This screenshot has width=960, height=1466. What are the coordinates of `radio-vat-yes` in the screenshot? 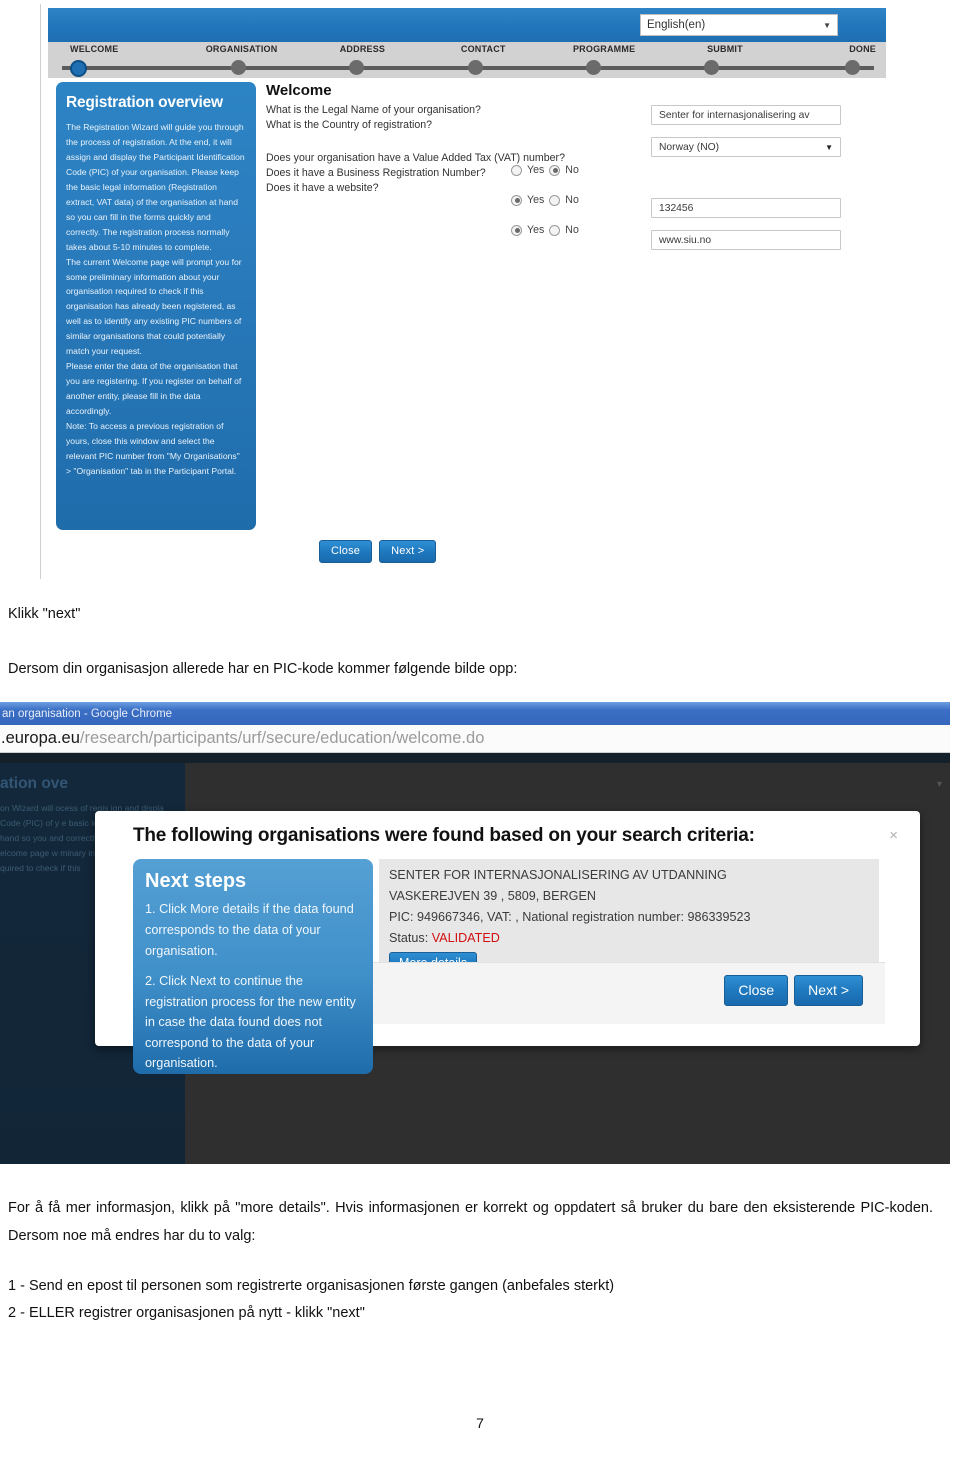 It's located at (516, 170).